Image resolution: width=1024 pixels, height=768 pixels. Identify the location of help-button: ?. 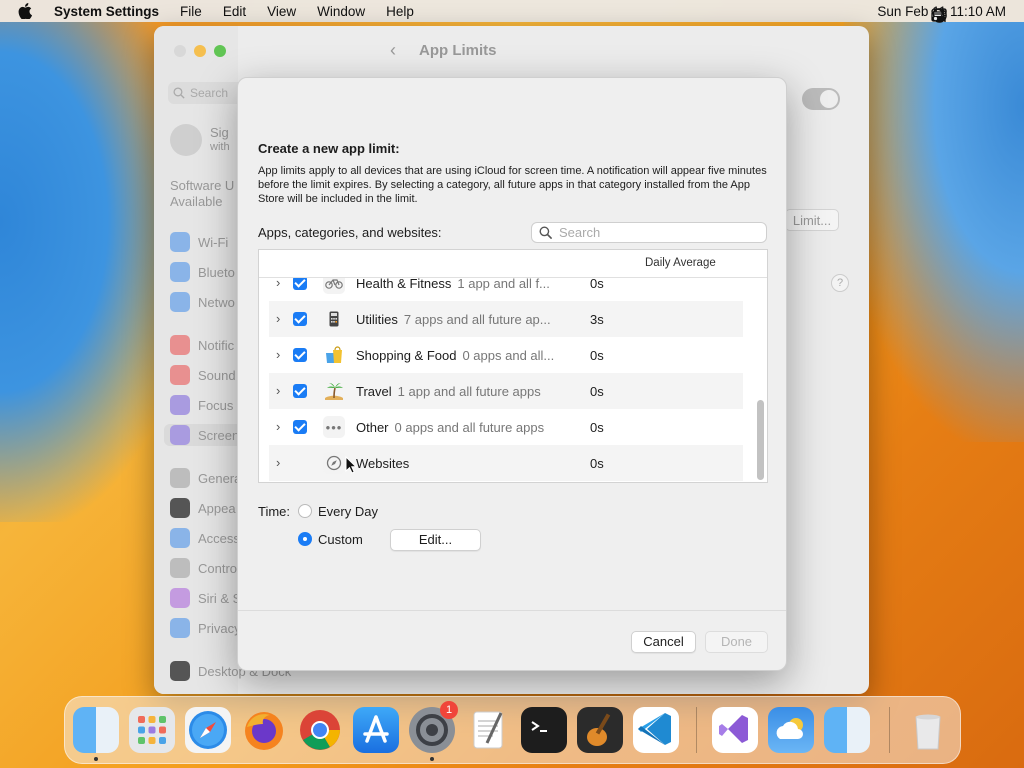
(840, 283).